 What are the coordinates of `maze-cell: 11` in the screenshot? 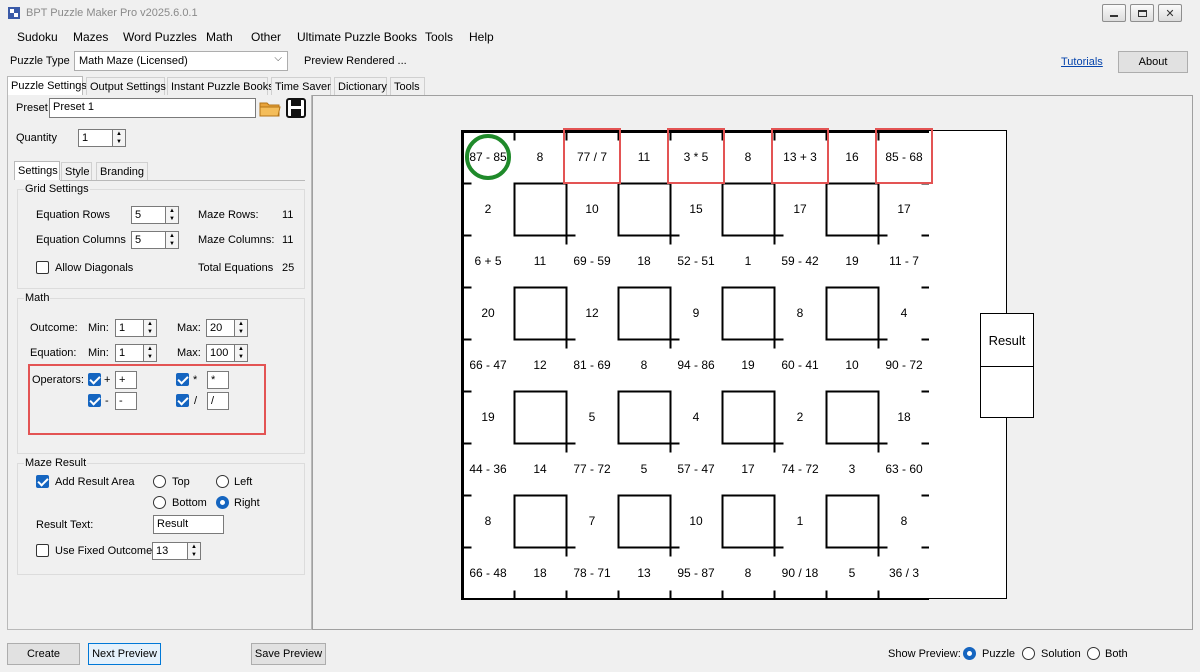 It's located at (644, 157).